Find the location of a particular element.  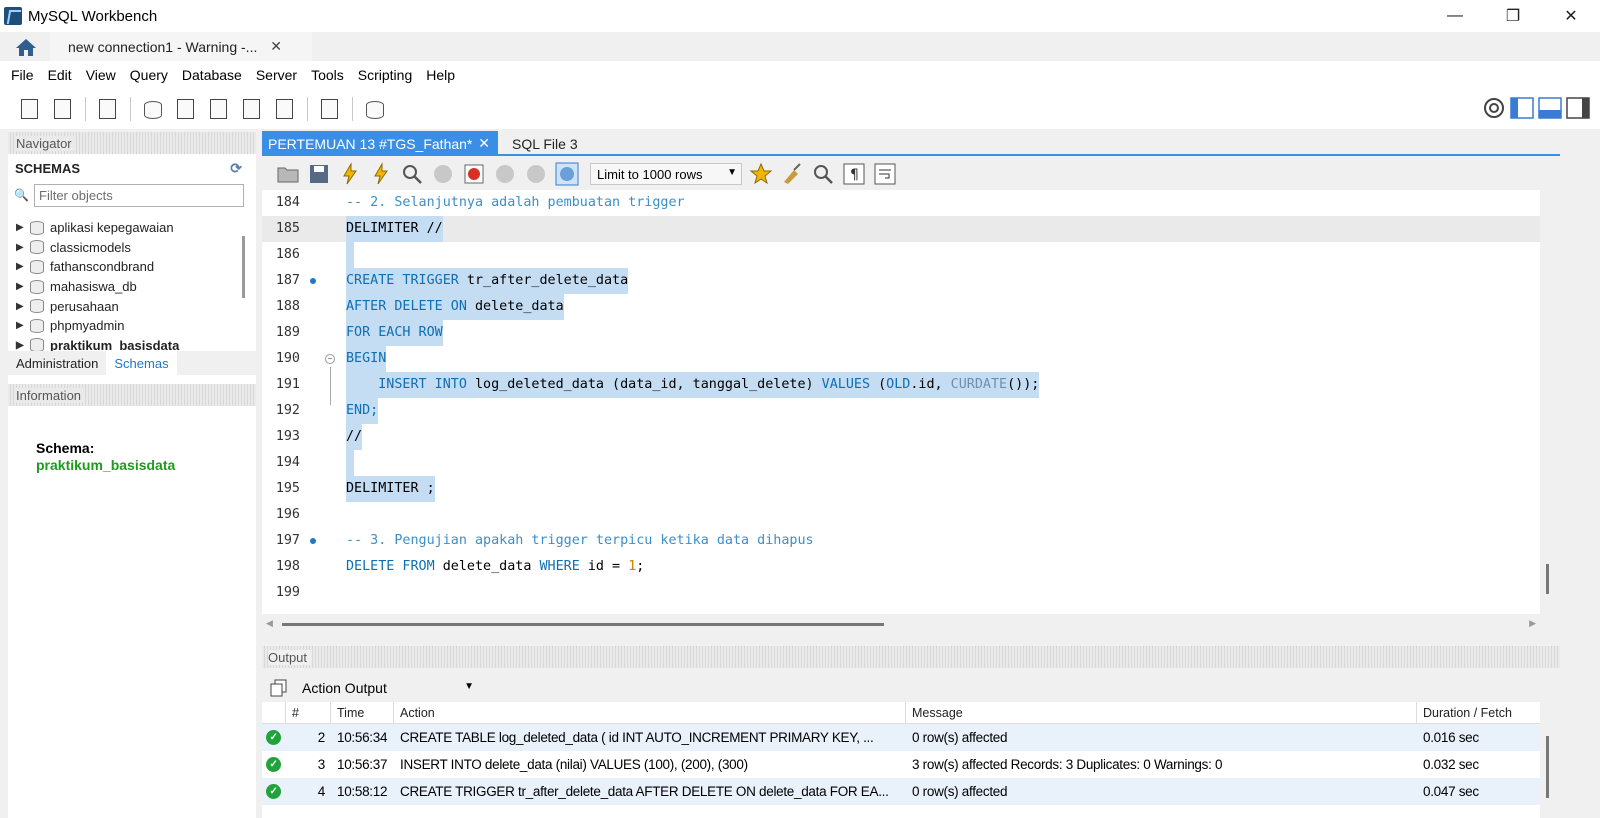

explain-icon is located at coordinates (412, 174).